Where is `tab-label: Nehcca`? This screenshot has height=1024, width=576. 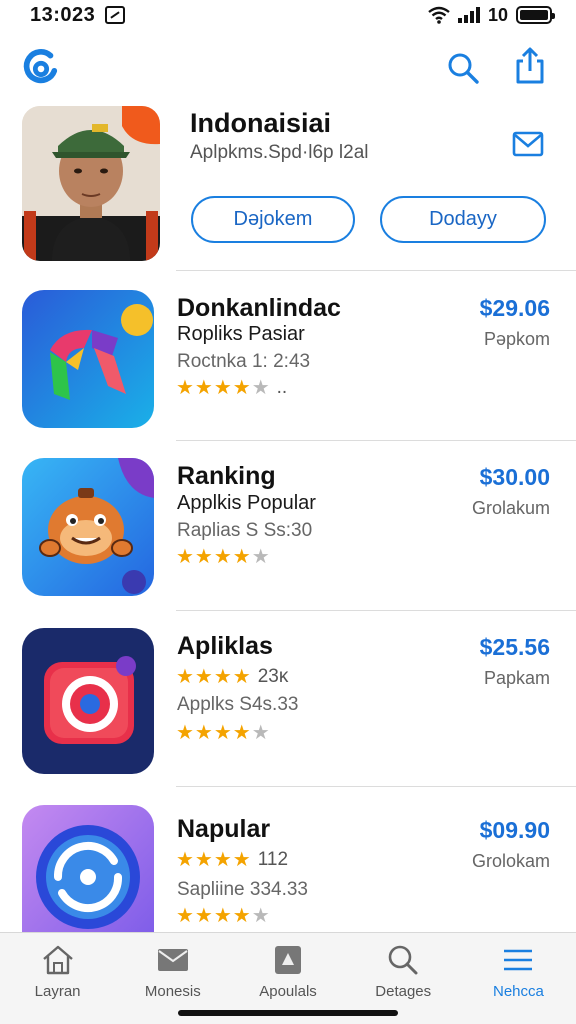
tab-label: Nehcca is located at coordinates (518, 991).